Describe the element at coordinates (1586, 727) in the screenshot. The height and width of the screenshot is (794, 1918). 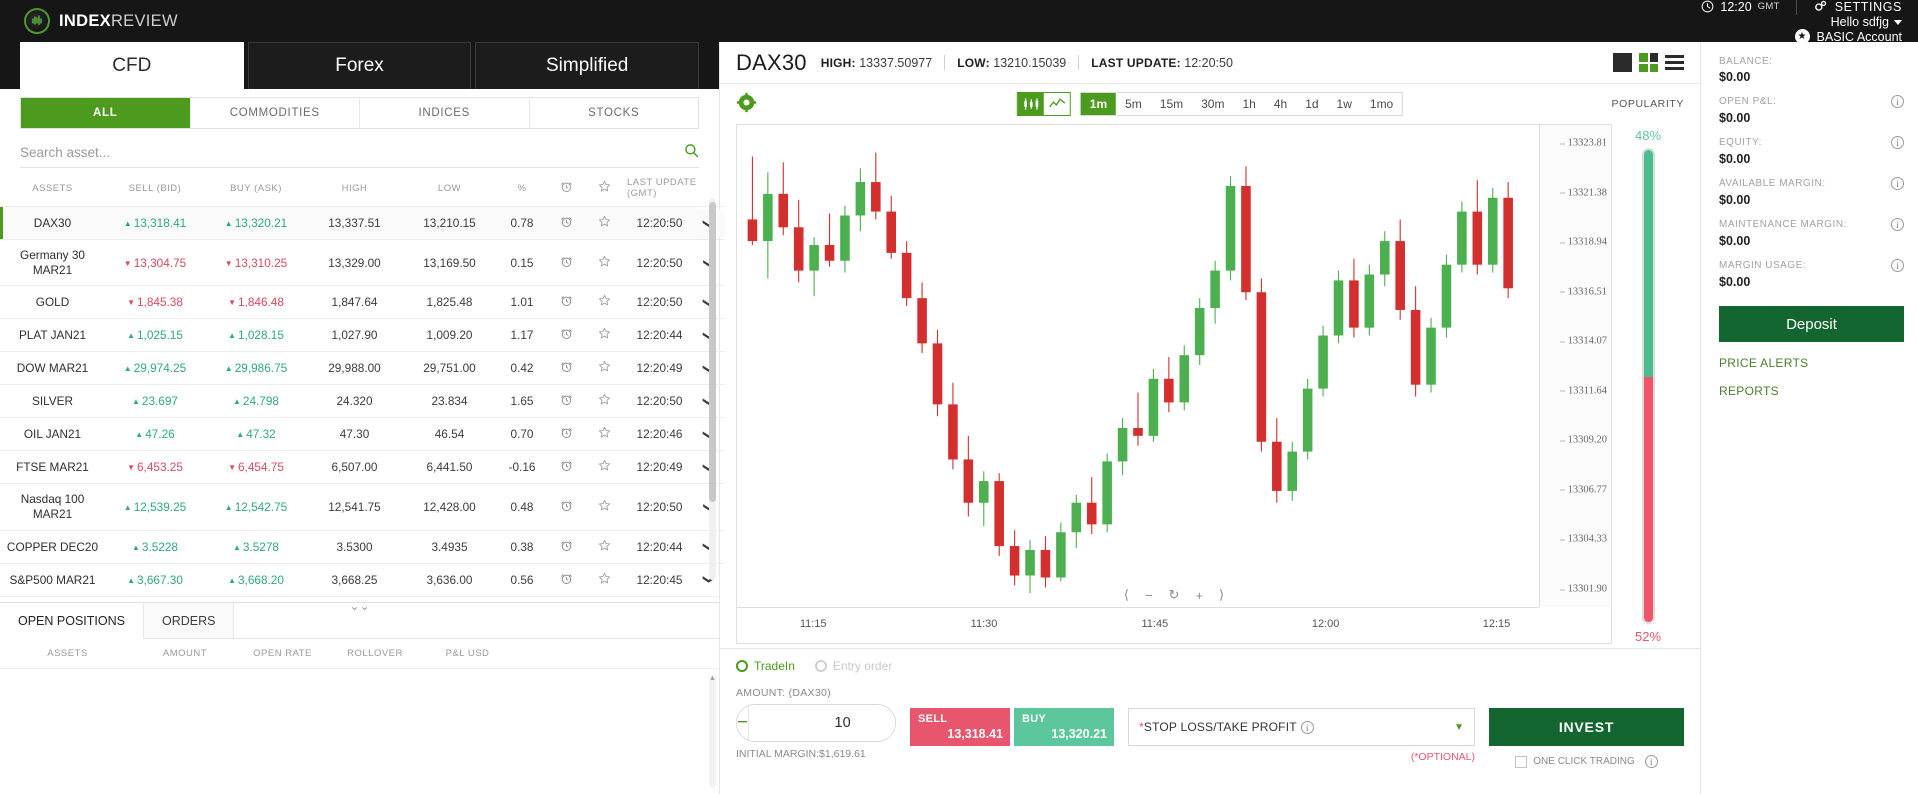
I see `invest-button: INVEST` at that location.